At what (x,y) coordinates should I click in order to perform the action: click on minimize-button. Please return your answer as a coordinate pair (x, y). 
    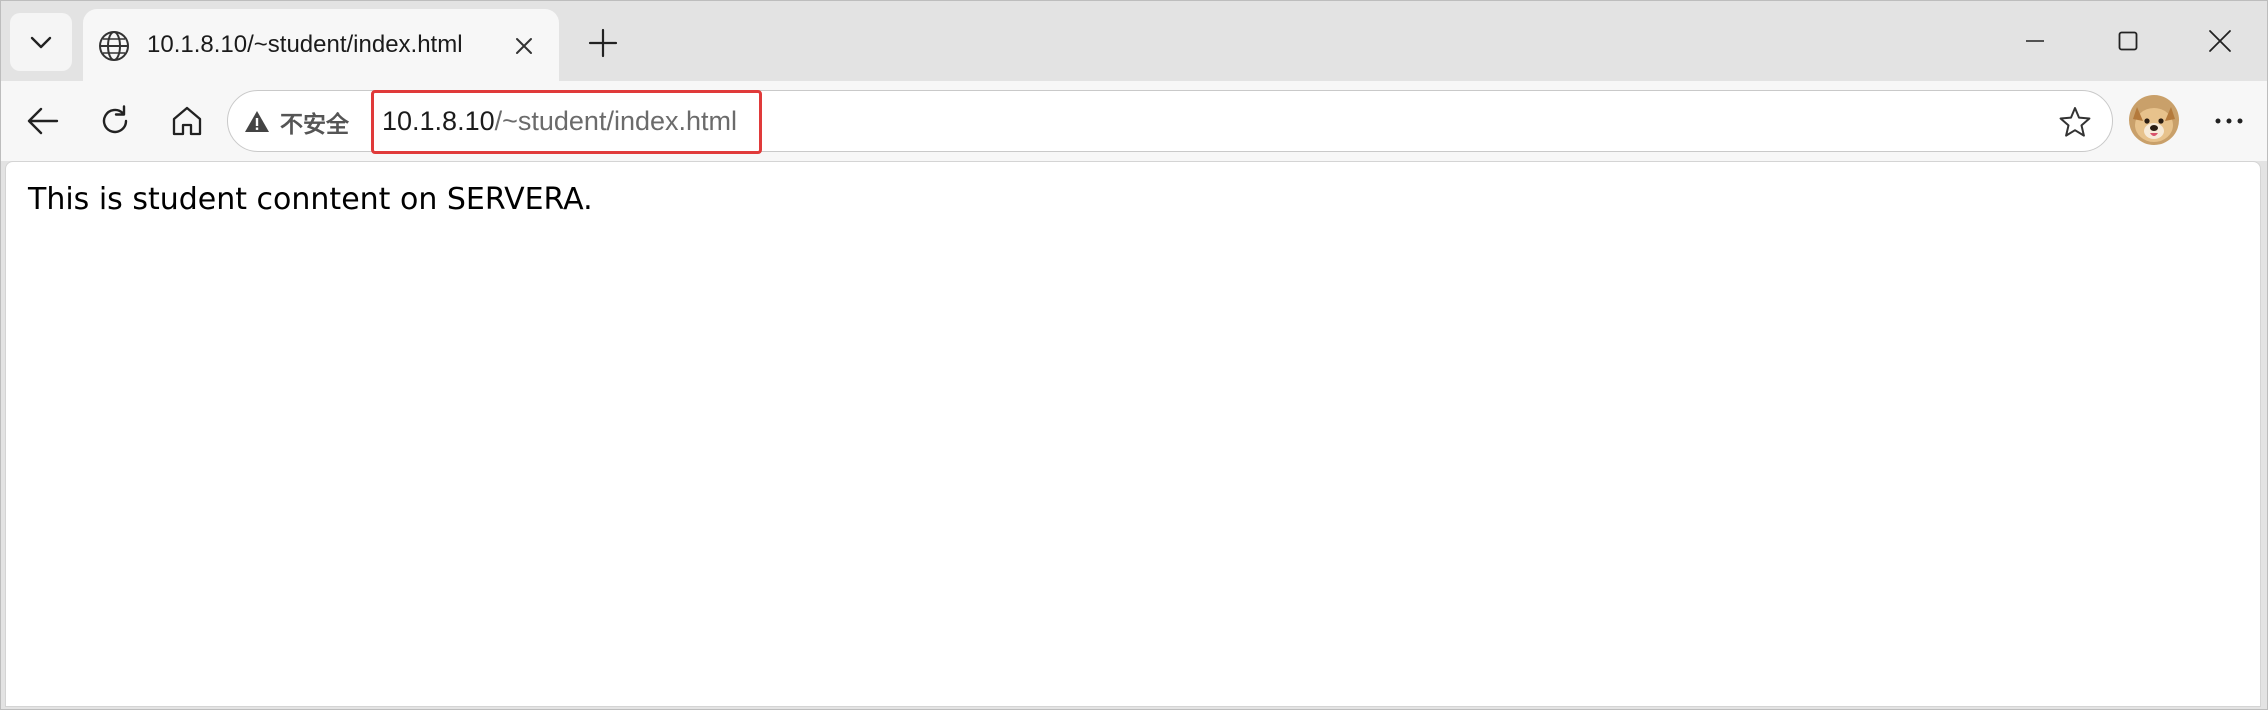
    Looking at the image, I should click on (2035, 41).